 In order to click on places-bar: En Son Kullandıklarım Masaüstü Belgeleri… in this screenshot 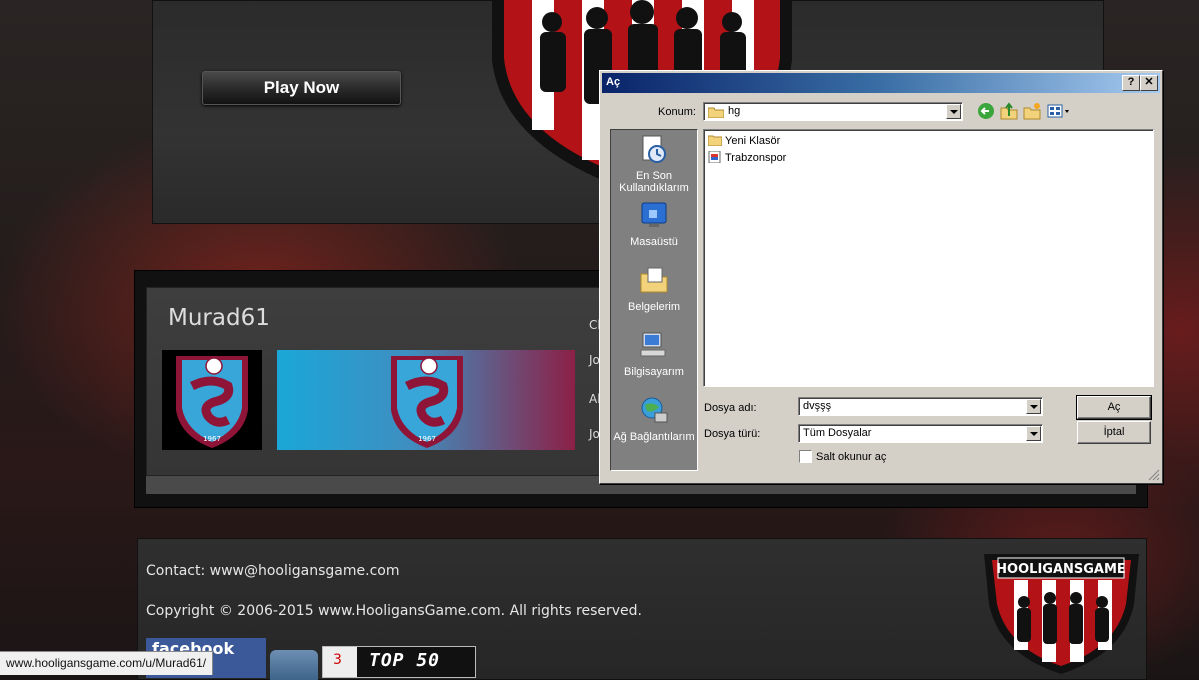, I will do `click(654, 300)`.